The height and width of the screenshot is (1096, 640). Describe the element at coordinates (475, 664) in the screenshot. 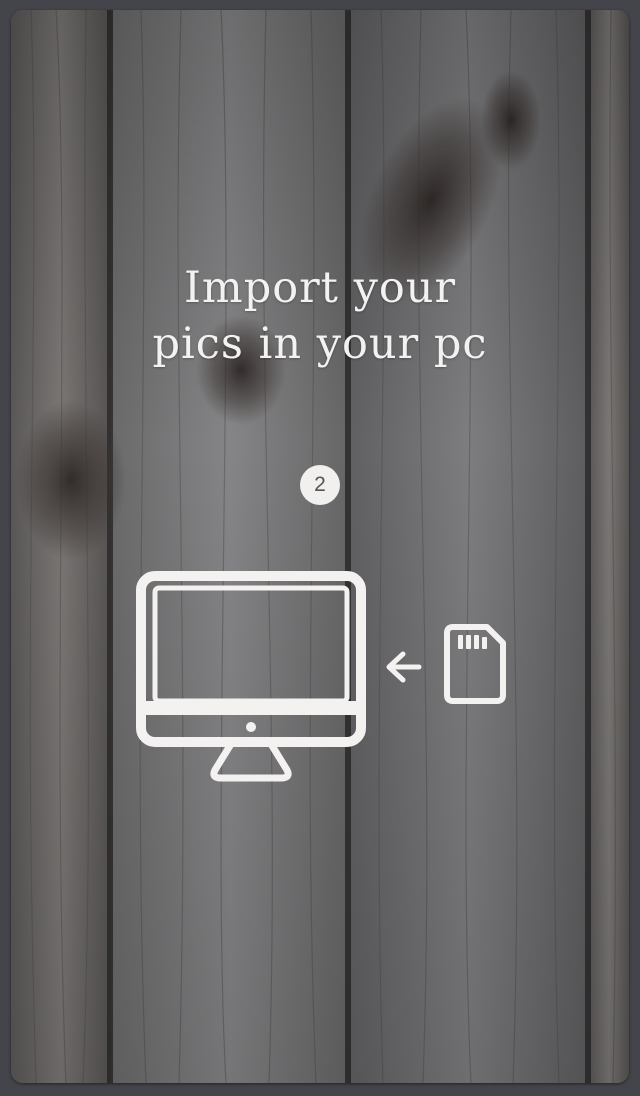

I see `sd-card-icon` at that location.